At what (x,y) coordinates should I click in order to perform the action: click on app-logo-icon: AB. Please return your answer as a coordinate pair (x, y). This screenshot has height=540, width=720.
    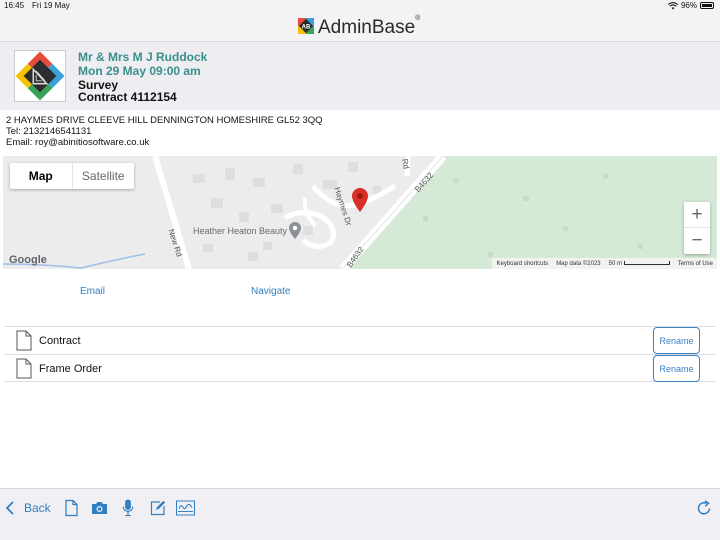
    Looking at the image, I should click on (306, 26).